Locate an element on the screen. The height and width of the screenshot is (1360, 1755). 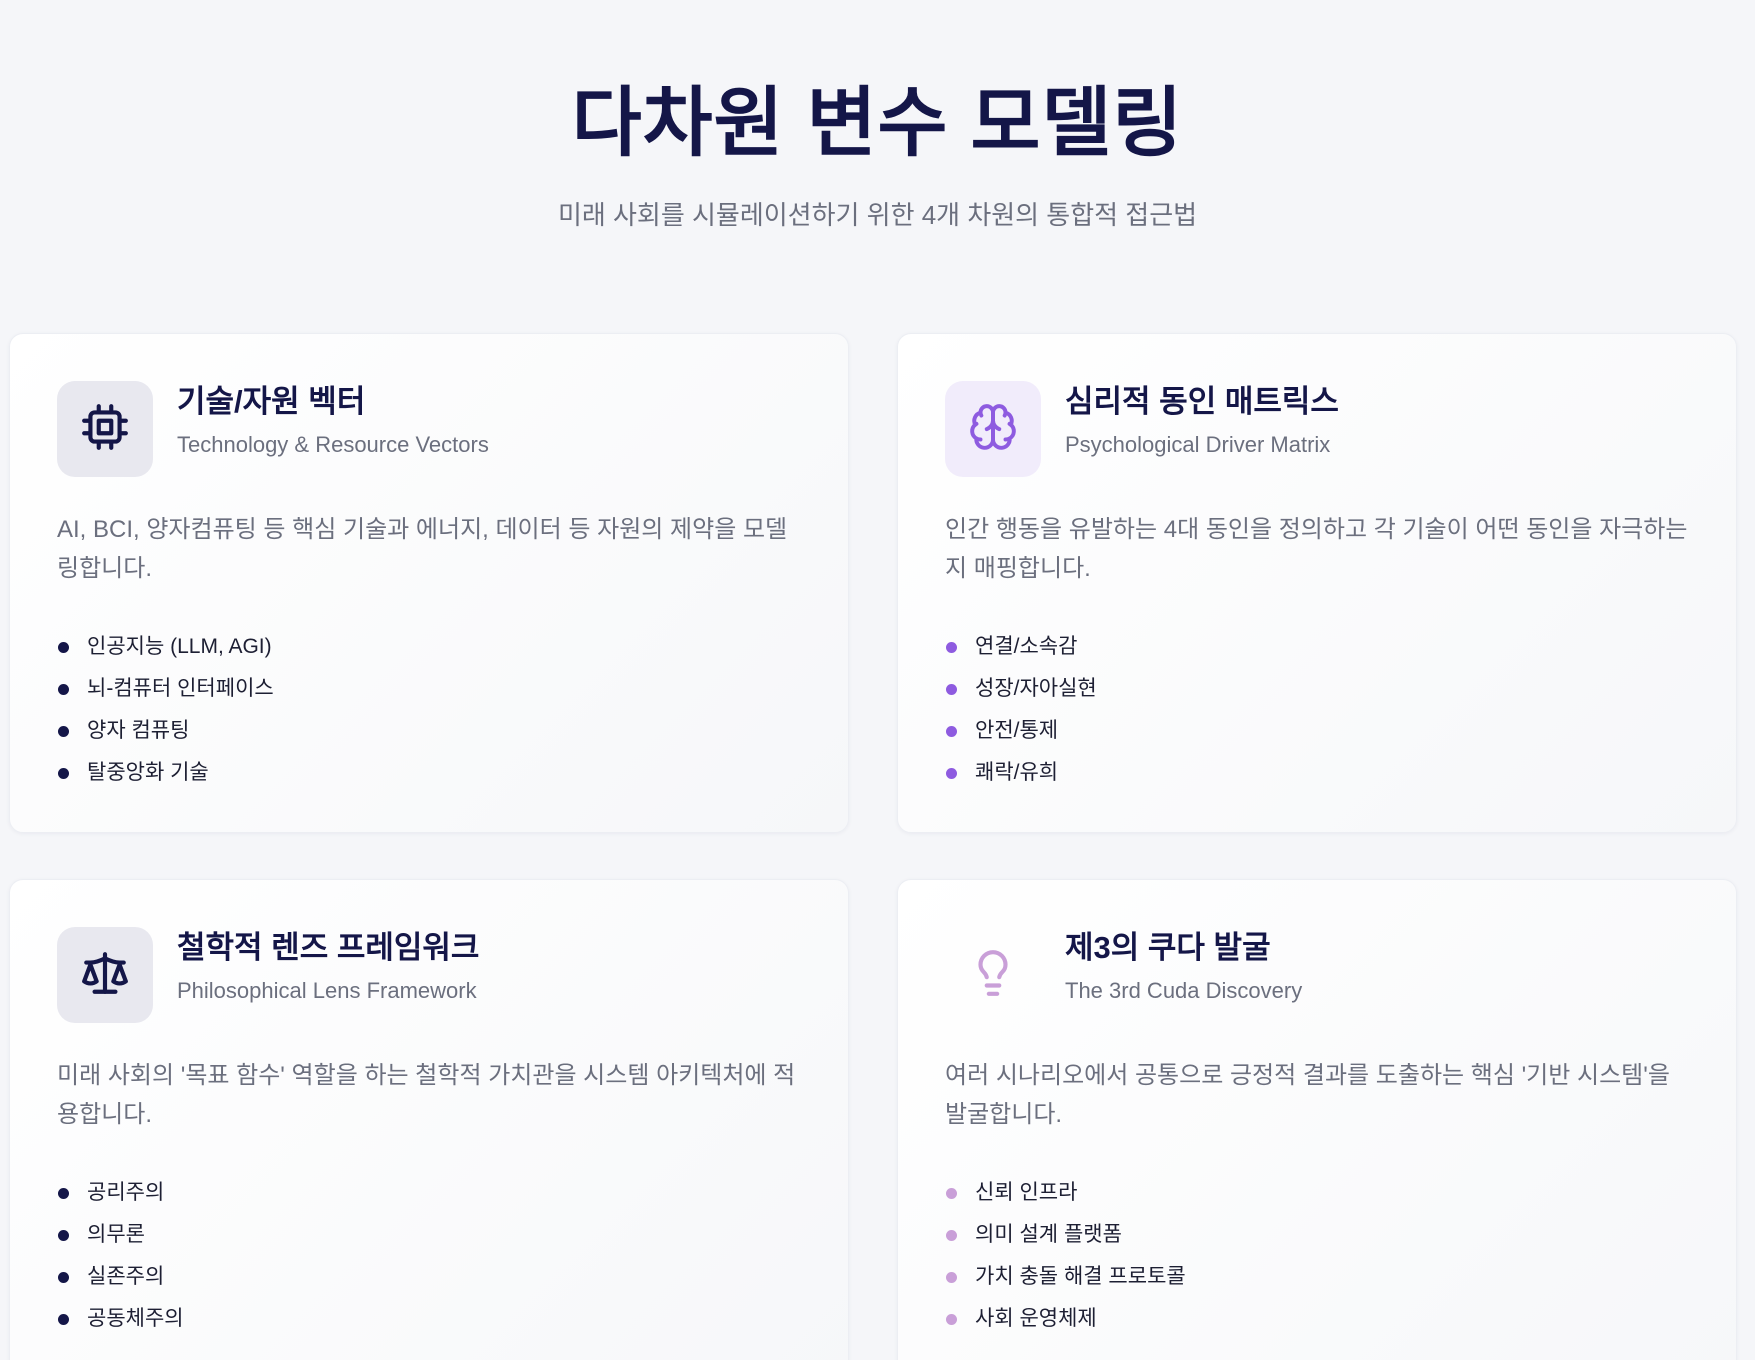
list-item: 양자 컴퓨팅 is located at coordinates (165, 731).